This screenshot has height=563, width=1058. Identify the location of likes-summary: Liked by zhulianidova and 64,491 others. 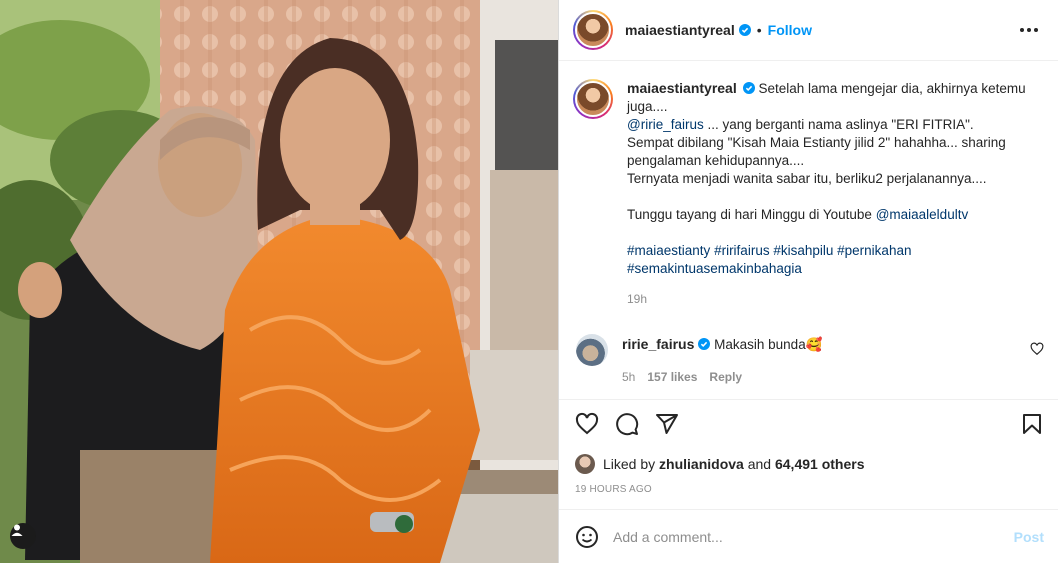
(809, 464).